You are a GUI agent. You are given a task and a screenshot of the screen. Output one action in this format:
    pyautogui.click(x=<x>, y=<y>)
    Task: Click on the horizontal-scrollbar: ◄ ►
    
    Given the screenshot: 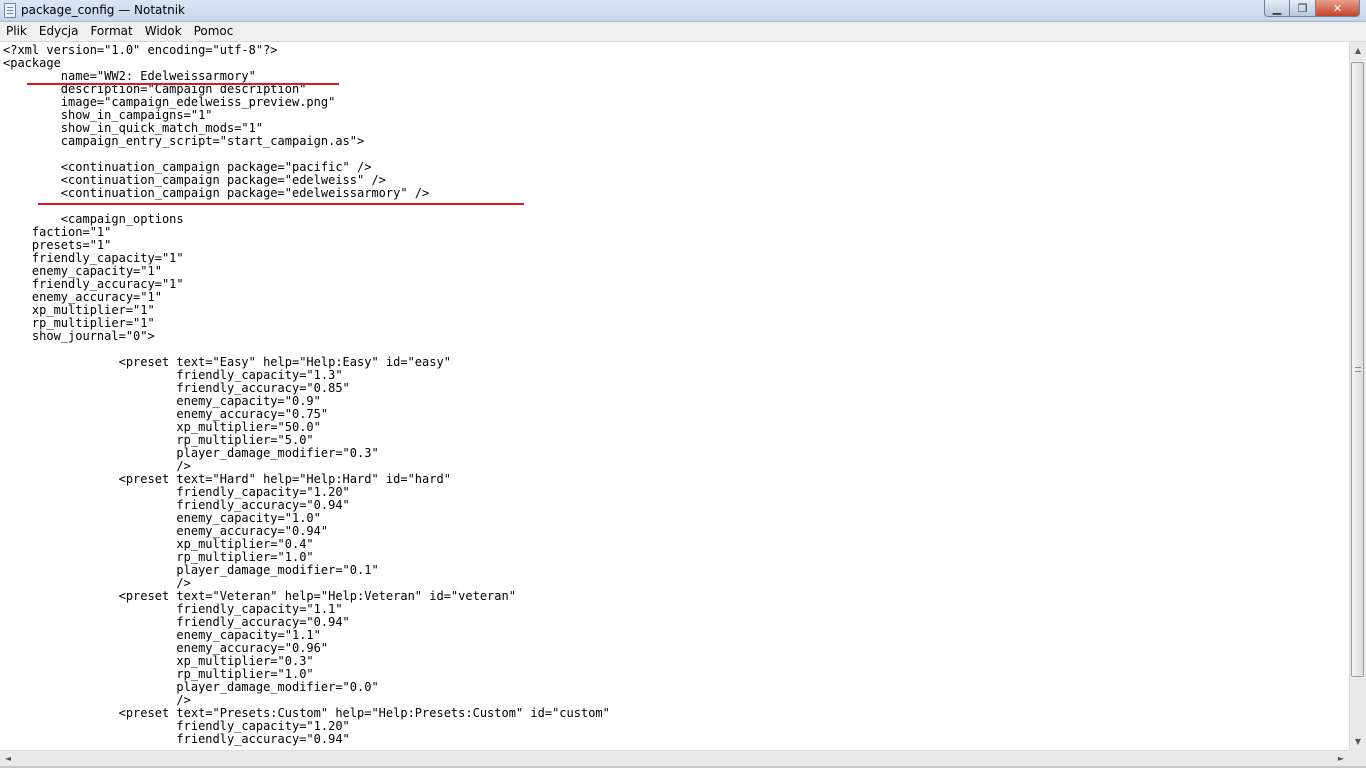 What is the action you would take?
    pyautogui.click(x=674, y=758)
    